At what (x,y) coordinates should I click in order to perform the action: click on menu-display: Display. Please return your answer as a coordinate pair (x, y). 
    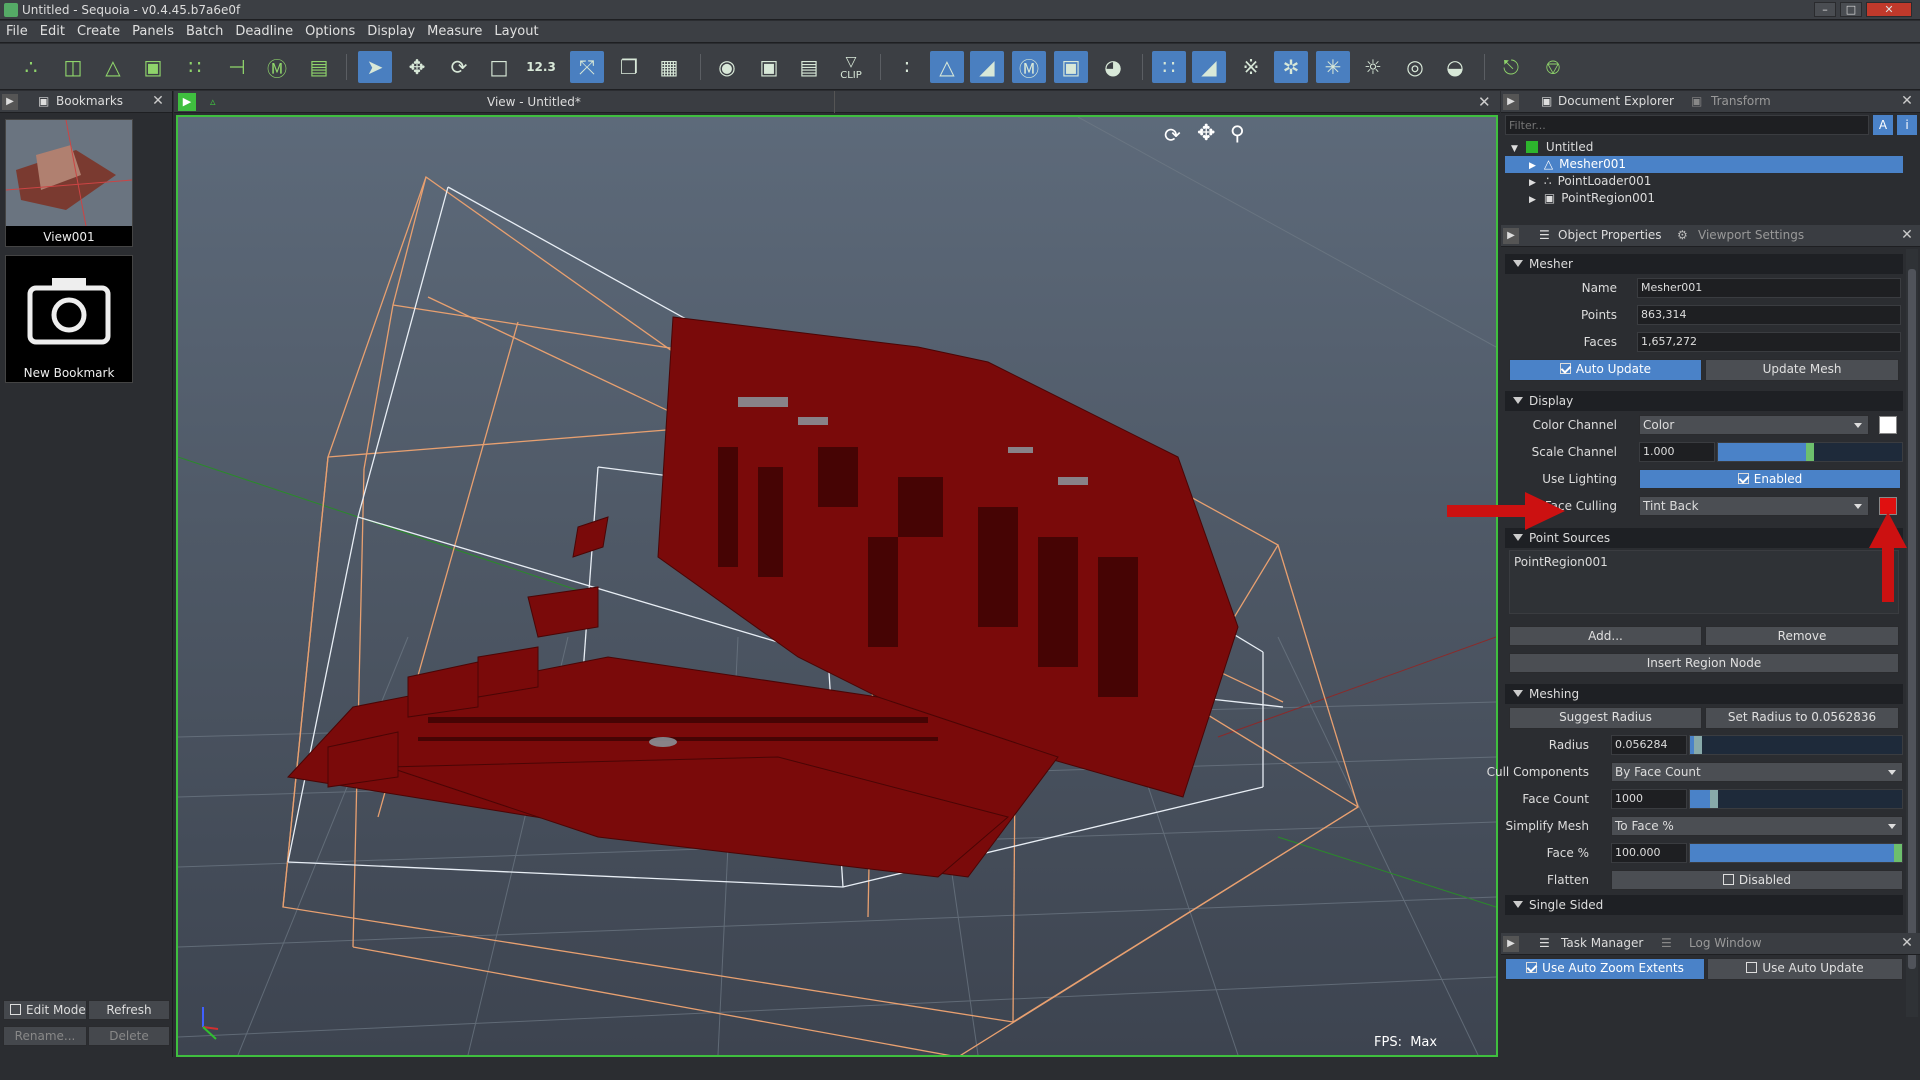
    Looking at the image, I should click on (391, 31).